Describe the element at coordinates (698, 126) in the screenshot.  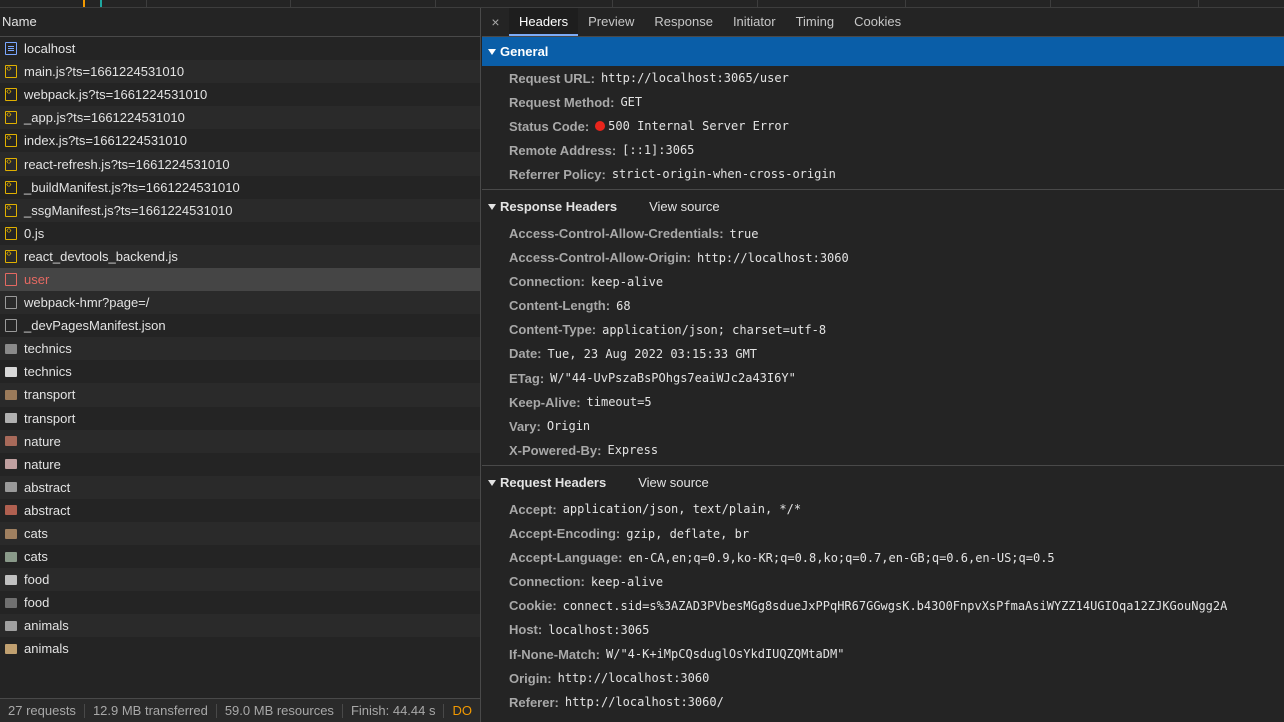
I see `header-value: 500 Internal Server Error` at that location.